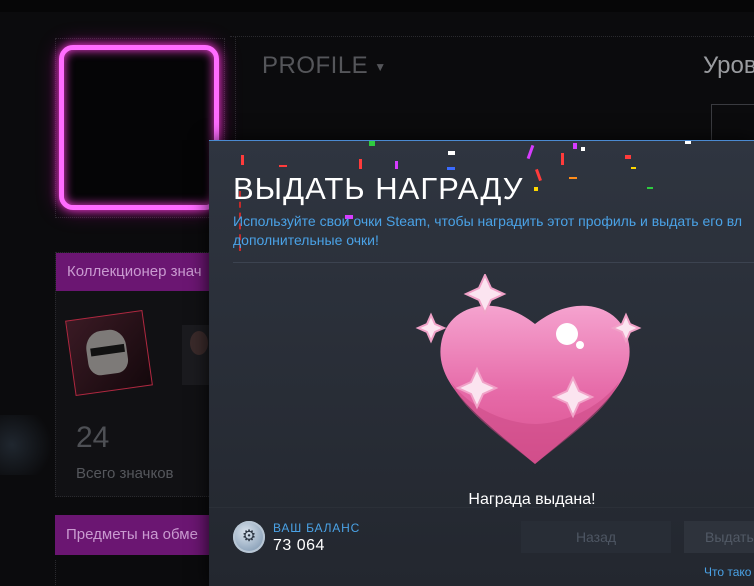 The height and width of the screenshot is (586, 754). What do you see at coordinates (317, 528) in the screenshot?
I see `balance-label: ВАШ БАЛАНС` at bounding box center [317, 528].